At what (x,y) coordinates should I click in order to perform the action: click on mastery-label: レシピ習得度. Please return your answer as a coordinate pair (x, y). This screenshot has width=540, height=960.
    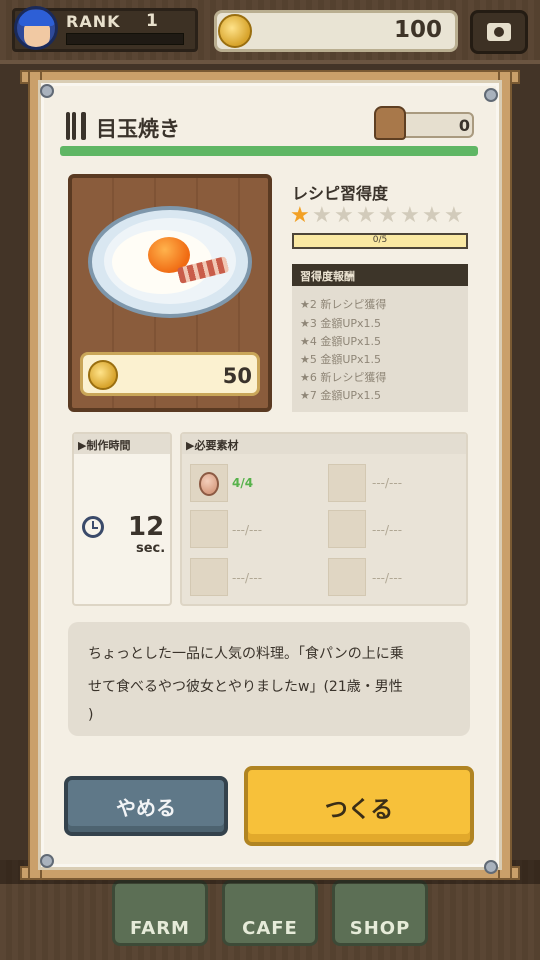
    Looking at the image, I should click on (340, 193).